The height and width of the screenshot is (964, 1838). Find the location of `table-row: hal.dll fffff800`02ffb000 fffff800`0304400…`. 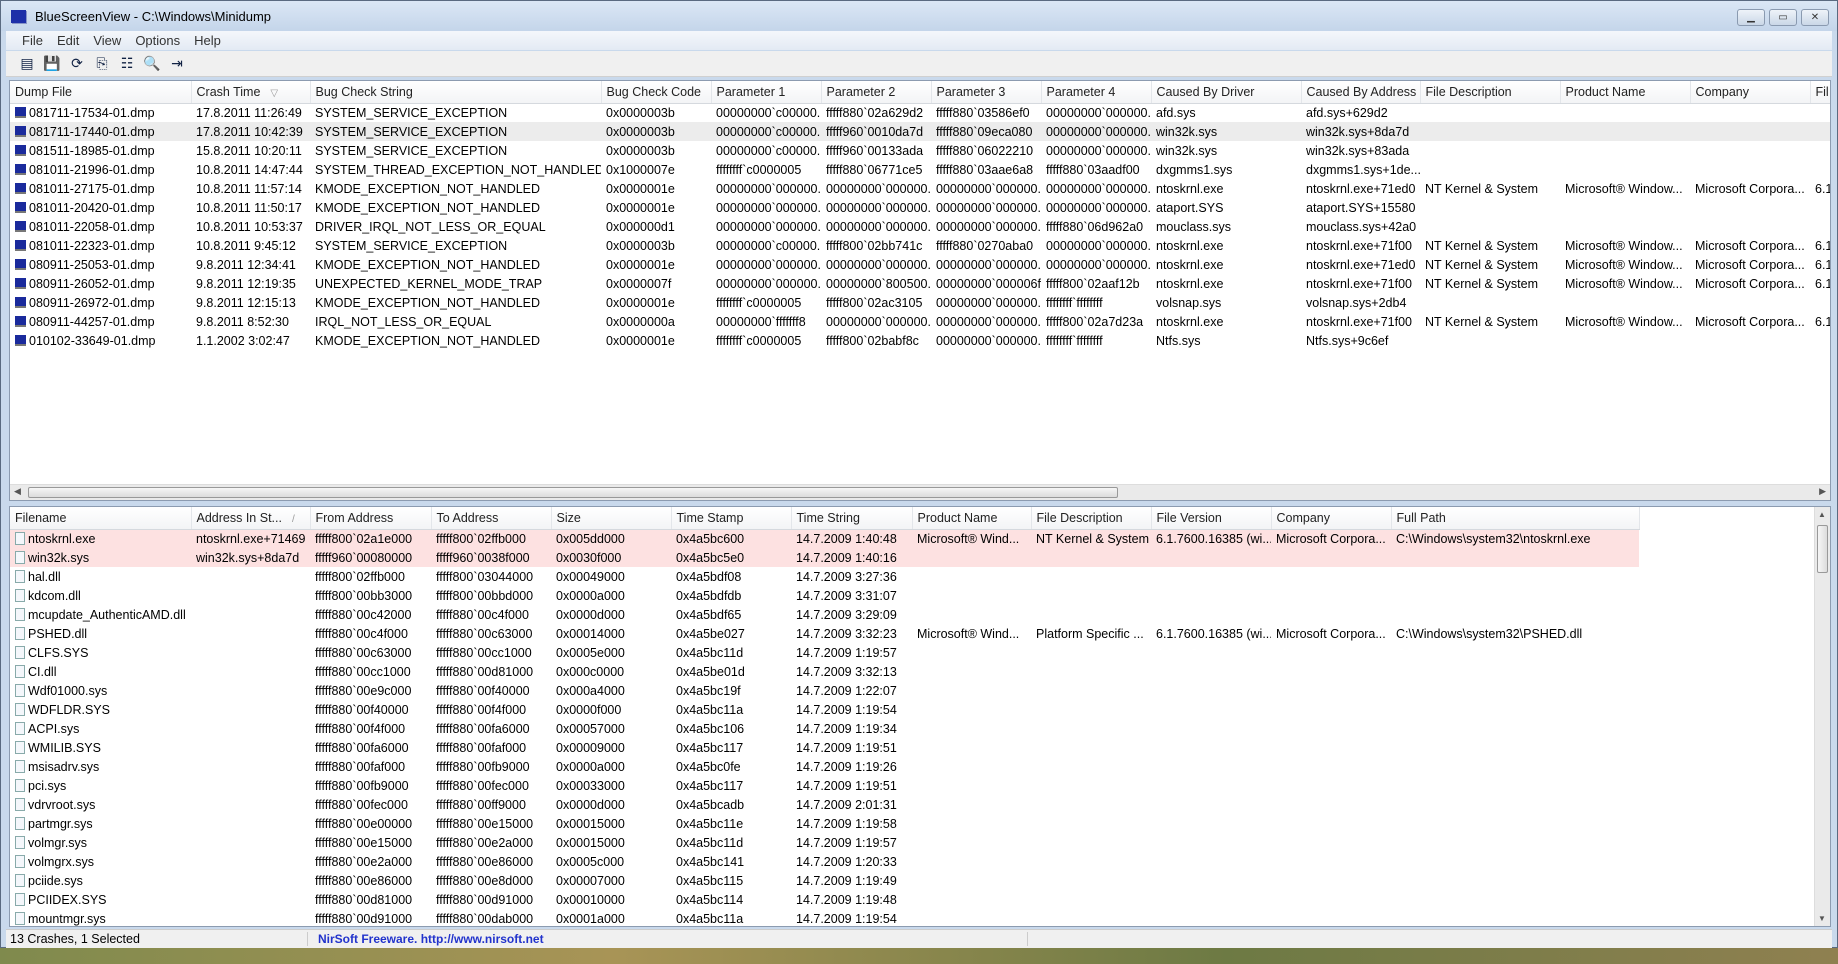

table-row: hal.dll fffff800`02ffb000 fffff800`0304400… is located at coordinates (824, 576).